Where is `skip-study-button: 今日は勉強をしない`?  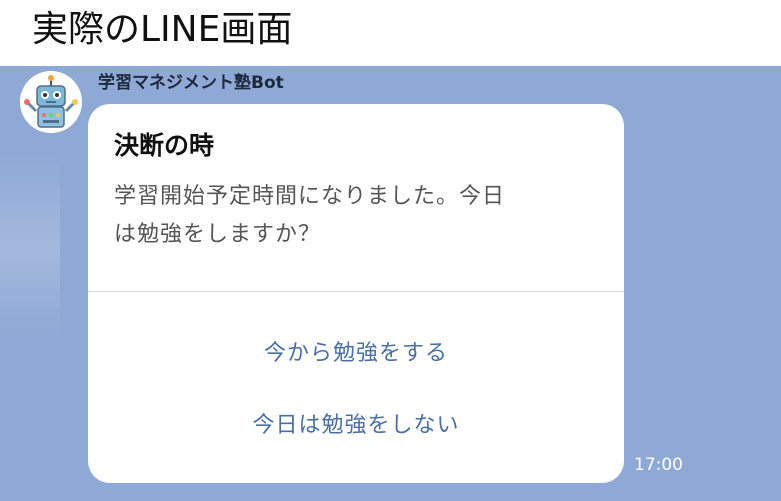
skip-study-button: 今日は勉強をしない is located at coordinates (356, 426).